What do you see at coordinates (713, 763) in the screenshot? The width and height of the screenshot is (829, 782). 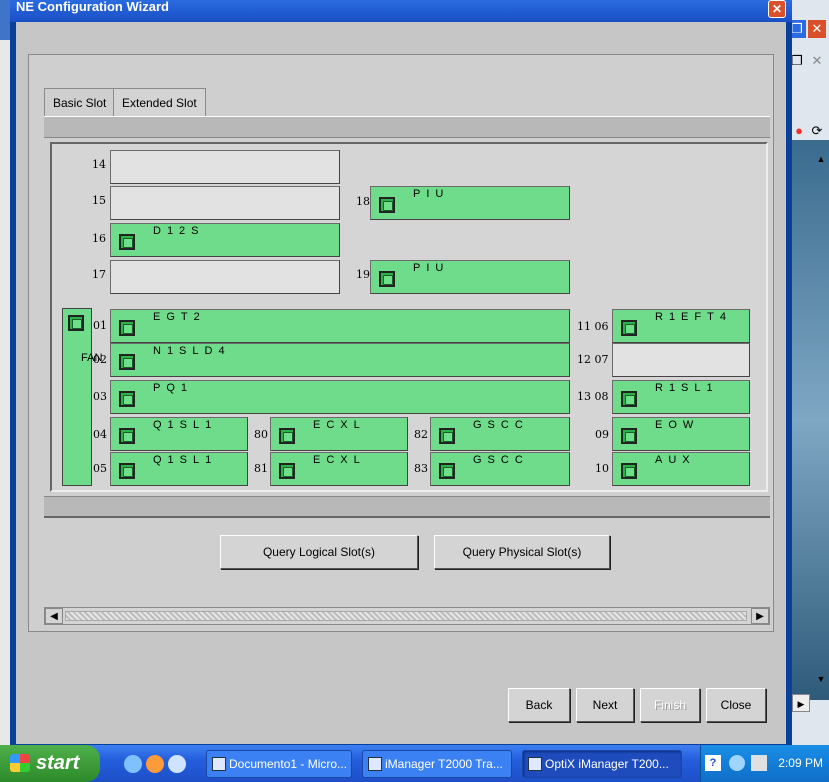 I see `help-icon: ?` at bounding box center [713, 763].